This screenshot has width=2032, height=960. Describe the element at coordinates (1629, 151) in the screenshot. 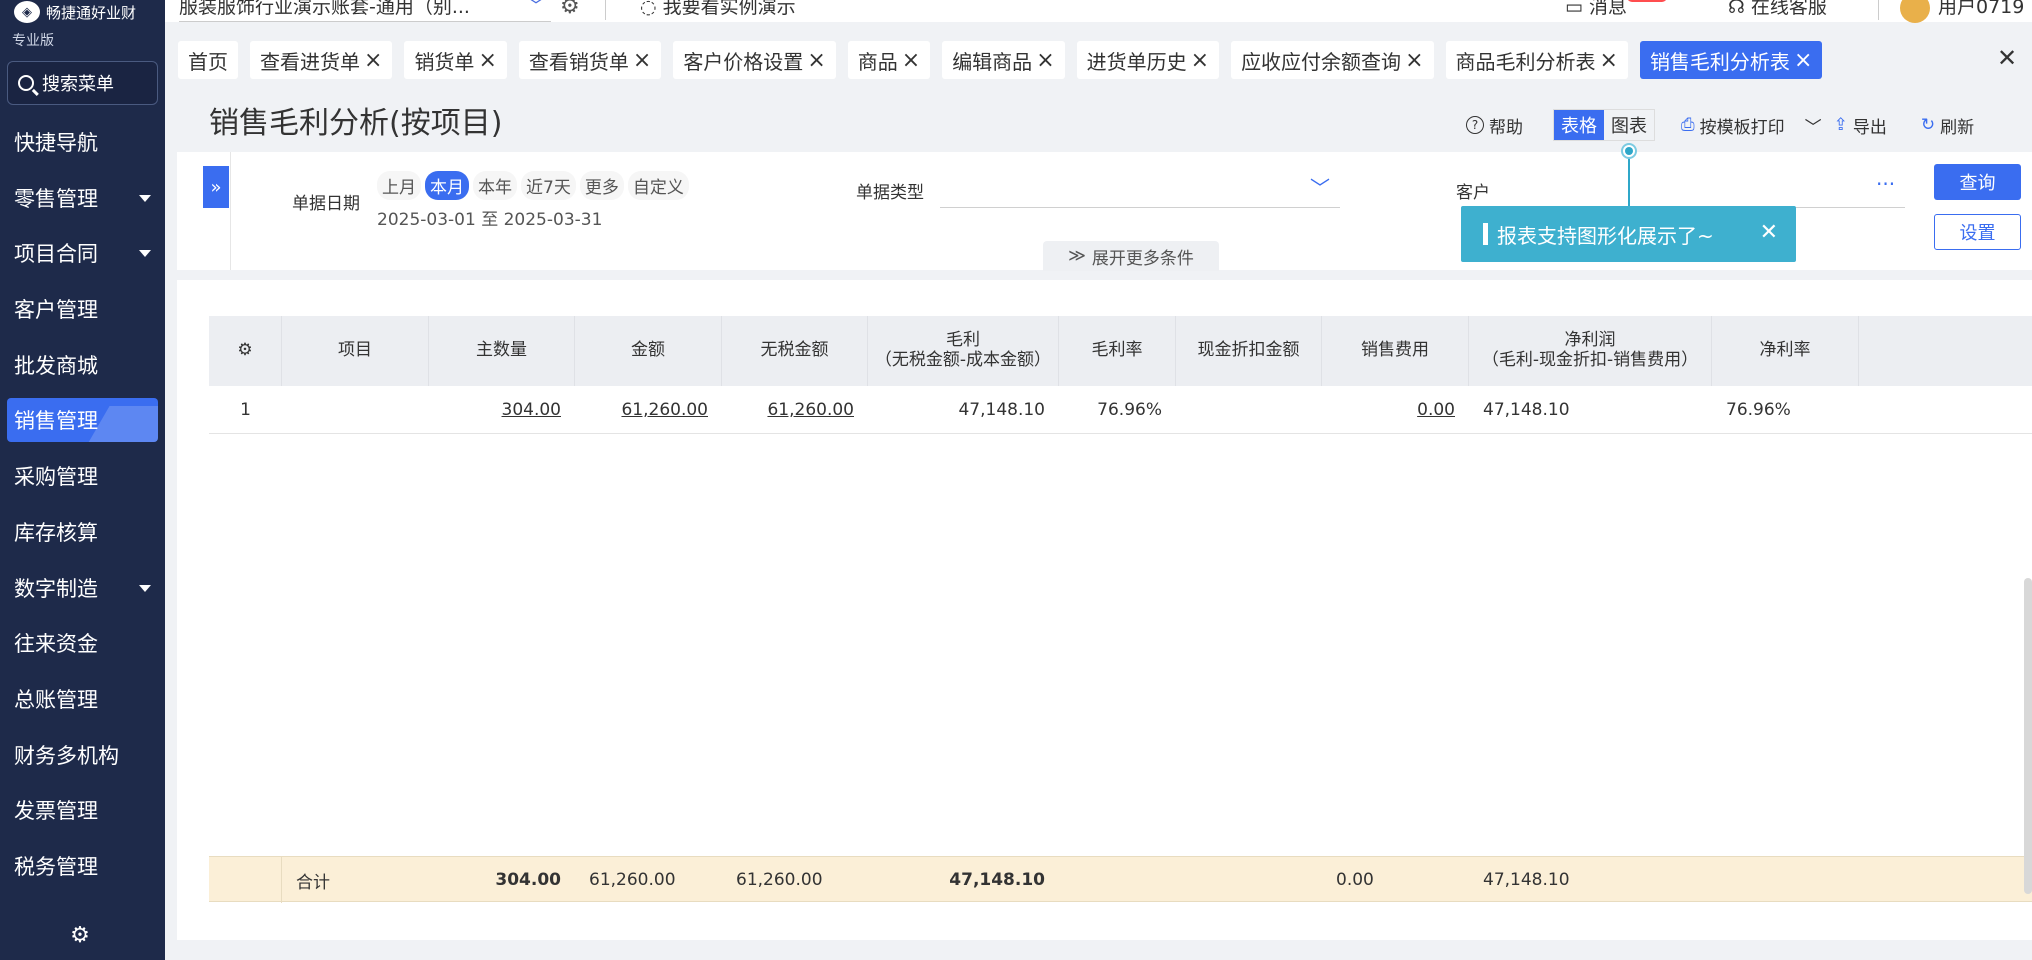

I see `tooltip-pointer-dot` at that location.